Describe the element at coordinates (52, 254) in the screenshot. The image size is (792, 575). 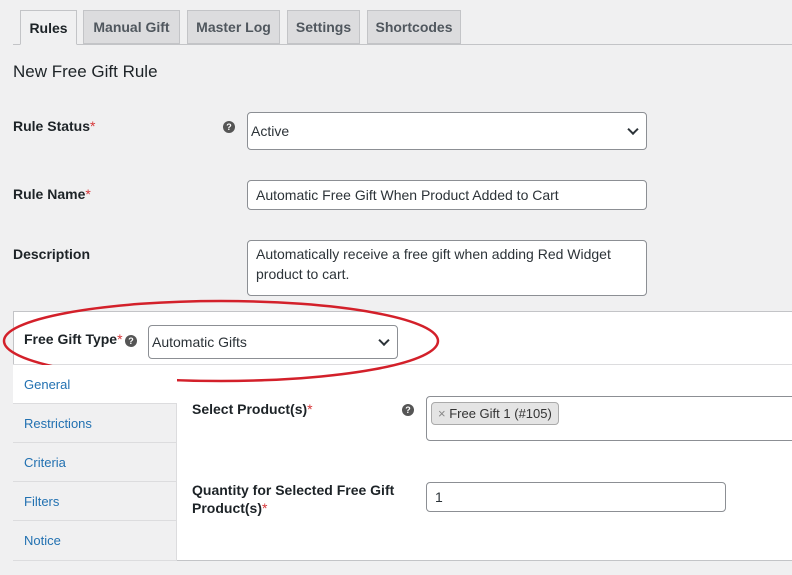
I see `description-label: Description` at that location.